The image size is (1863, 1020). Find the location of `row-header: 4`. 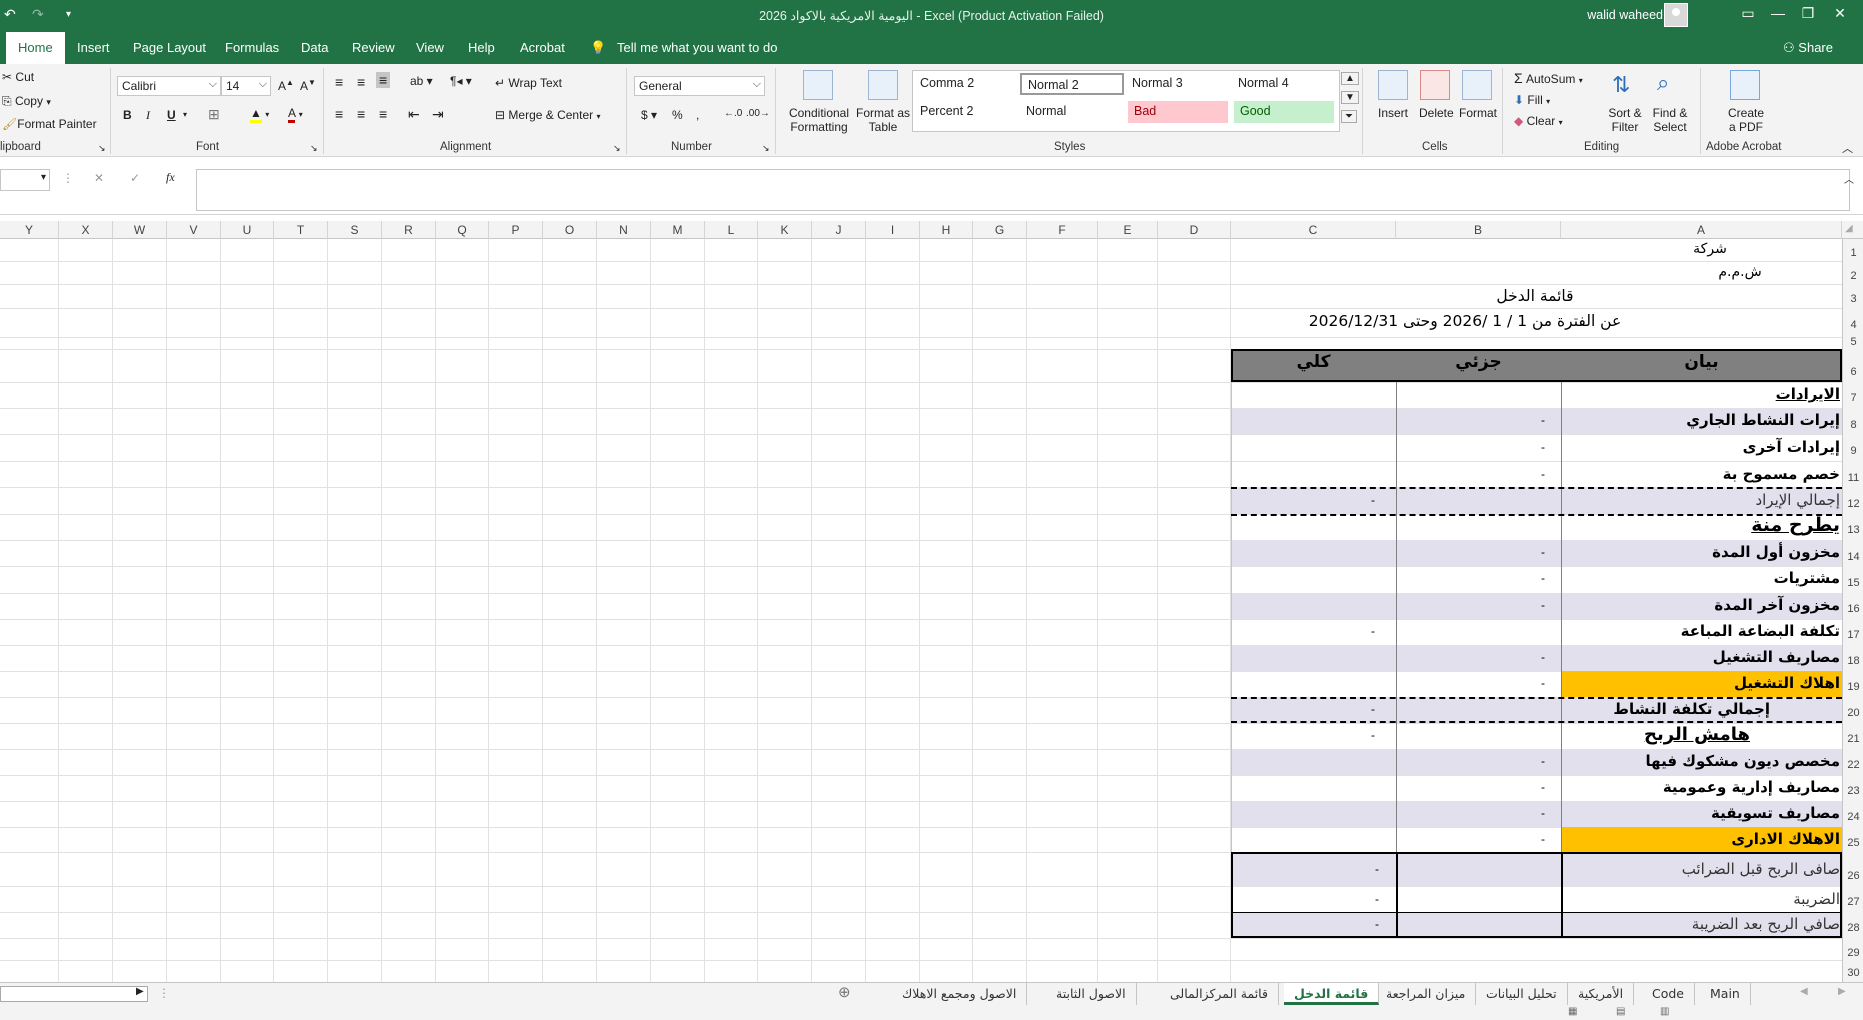

row-header: 4 is located at coordinates (1853, 325).